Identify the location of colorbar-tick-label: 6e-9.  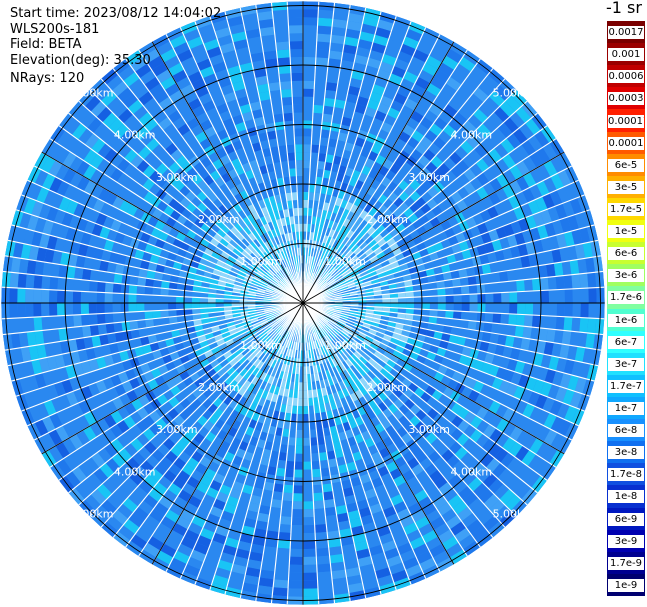
(626, 519).